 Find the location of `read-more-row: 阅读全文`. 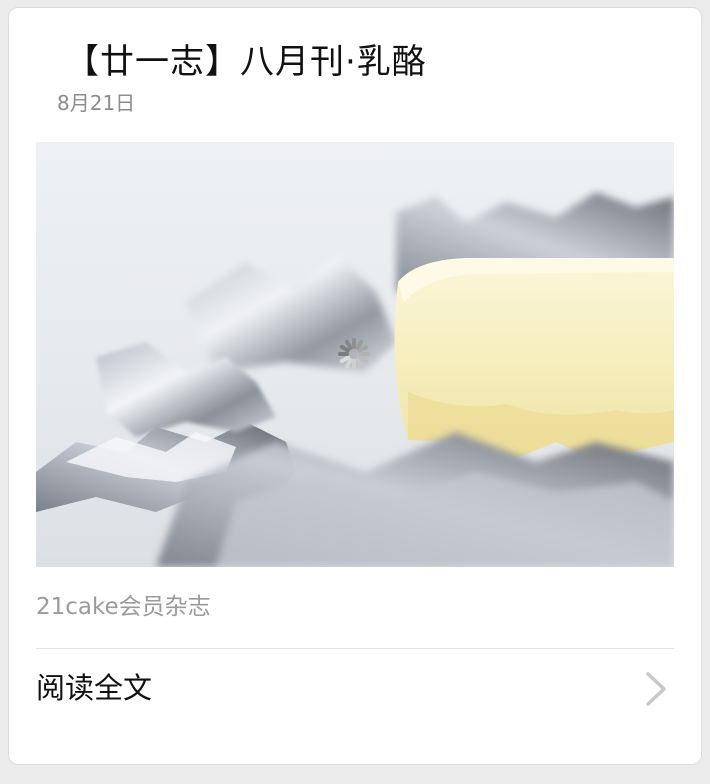

read-more-row: 阅读全文 is located at coordinates (355, 688).